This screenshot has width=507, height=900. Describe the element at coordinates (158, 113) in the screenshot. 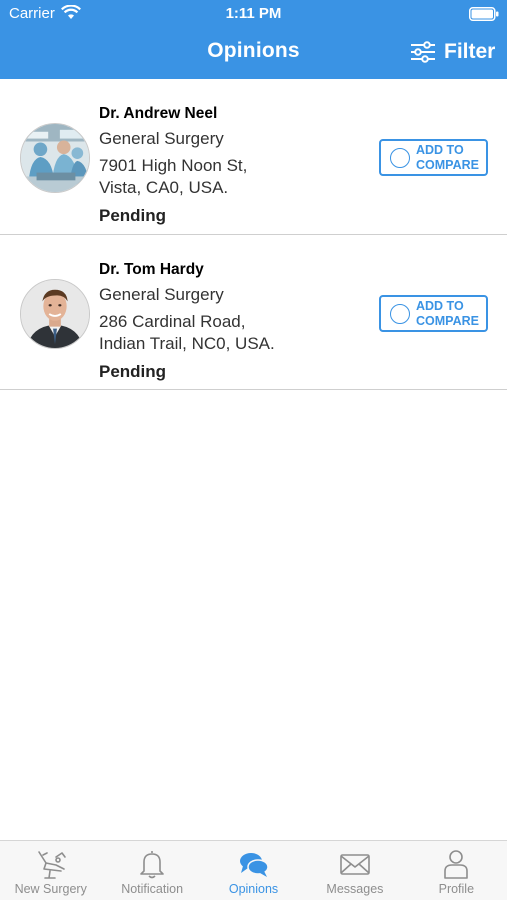

I see `doctor-name: Dr. Andrew Neel` at that location.